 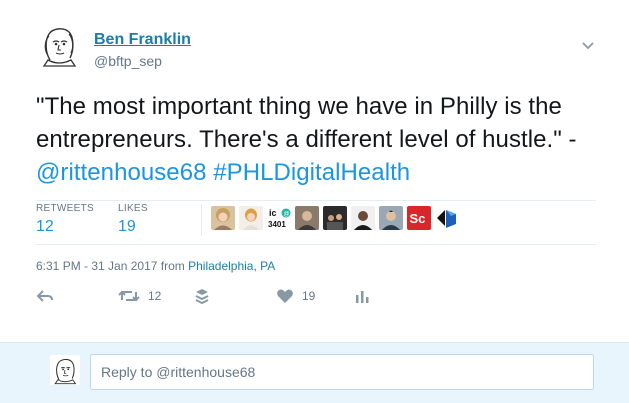 I want to click on moments-button, so click(x=202, y=296).